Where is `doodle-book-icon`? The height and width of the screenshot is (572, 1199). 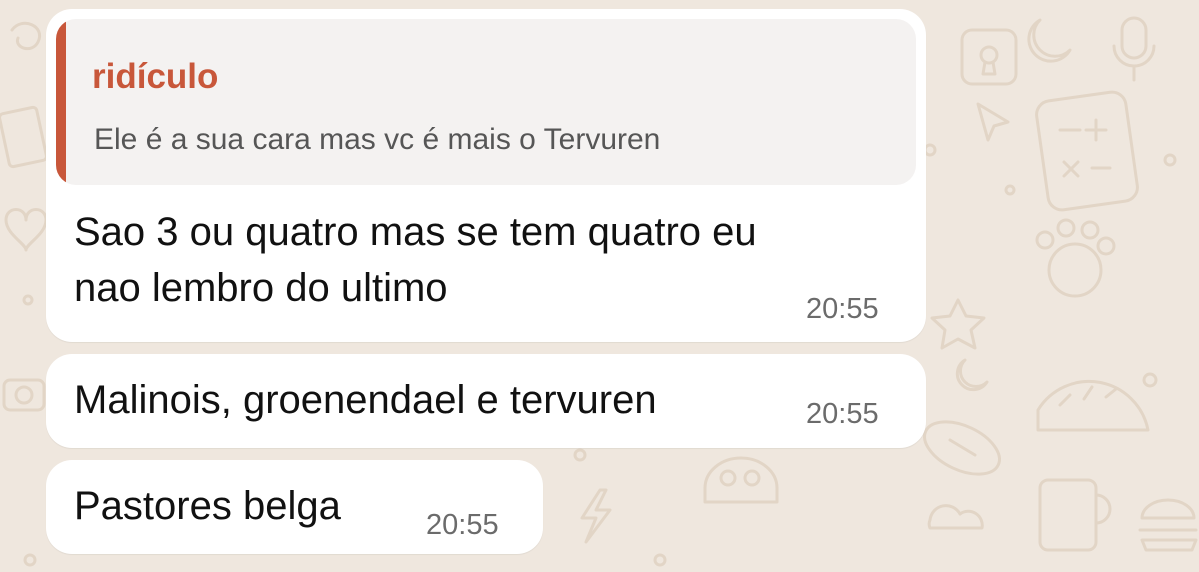 doodle-book-icon is located at coordinates (24, 137).